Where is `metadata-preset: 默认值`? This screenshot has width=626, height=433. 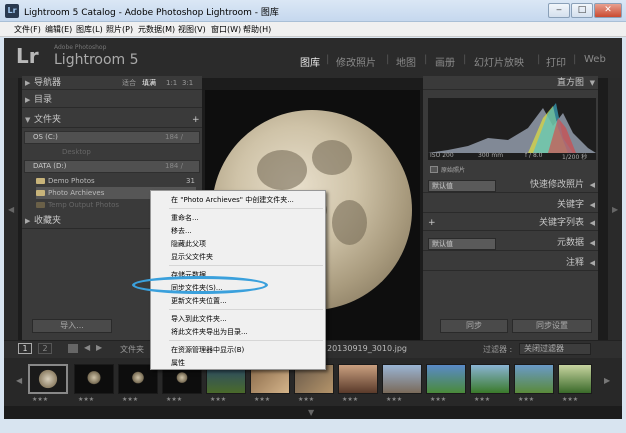
metadata-preset: 默认值 is located at coordinates (462, 244).